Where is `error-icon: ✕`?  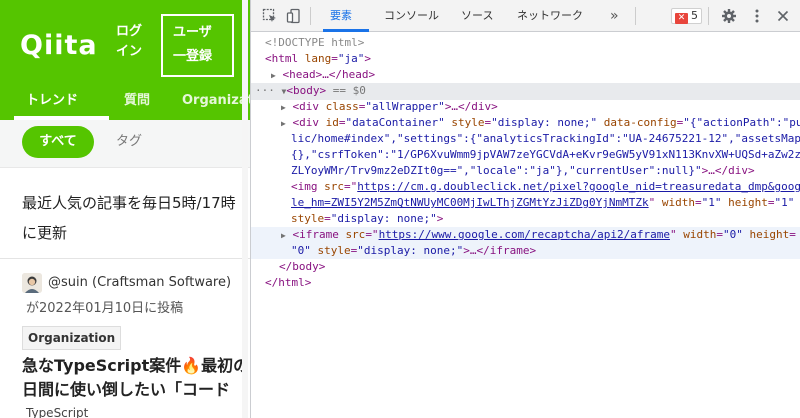
error-icon: ✕ is located at coordinates (681, 18).